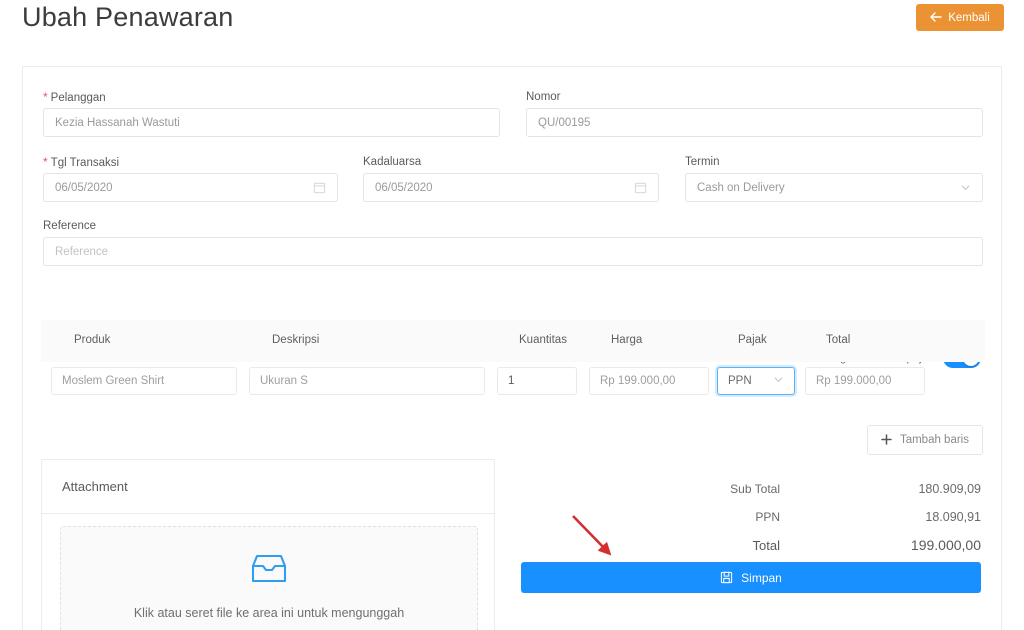 The image size is (1024, 630). Describe the element at coordinates (190, 187) in the screenshot. I see `transaction-date-input: 06/05/2020` at that location.